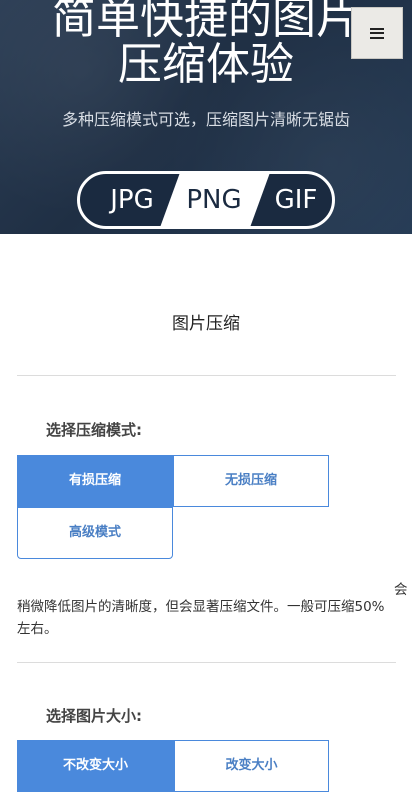 The height and width of the screenshot is (800, 412). Describe the element at coordinates (201, 618) in the screenshot. I see `mode-description: 稍微降低图片的清晰度，但会显著压缩文件。一般可压缩50%左右。` at that location.